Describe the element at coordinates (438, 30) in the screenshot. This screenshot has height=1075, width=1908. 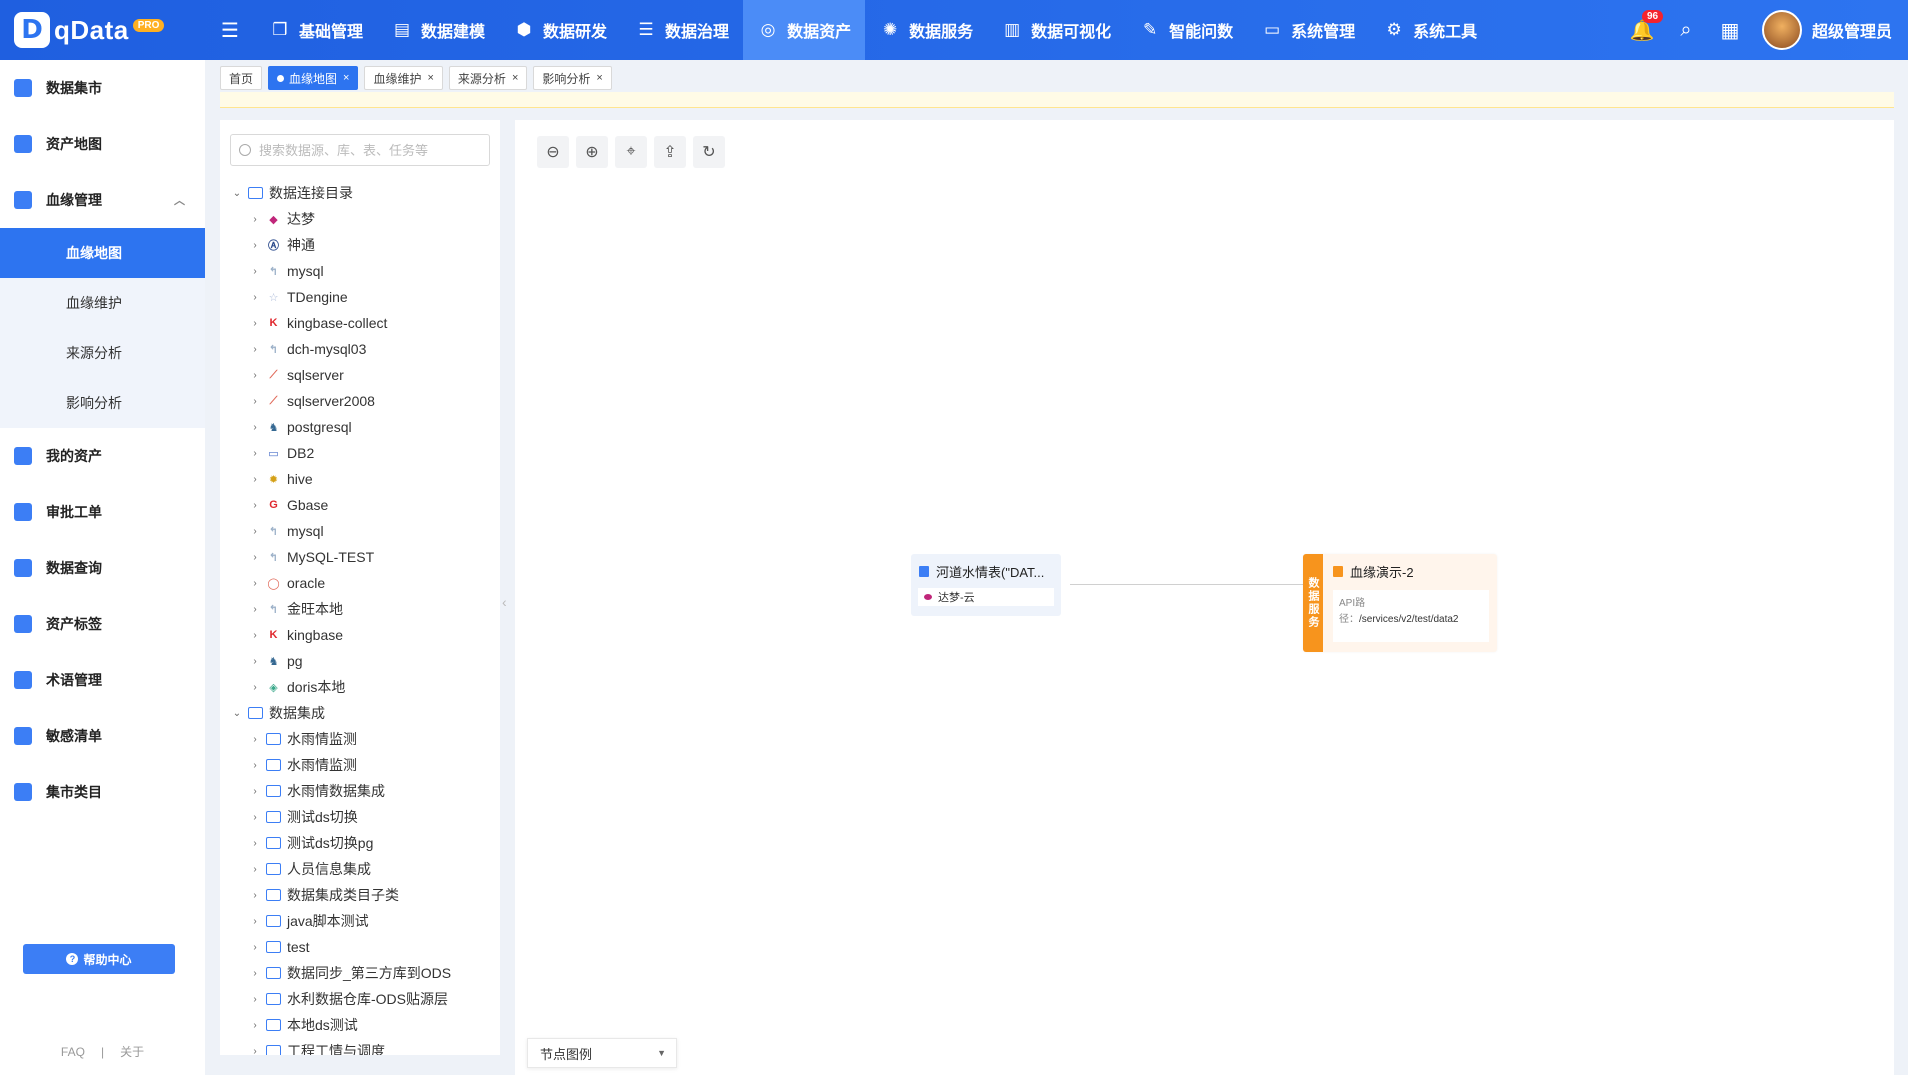
I see `nav-item-1: ▤ 数据建模` at that location.